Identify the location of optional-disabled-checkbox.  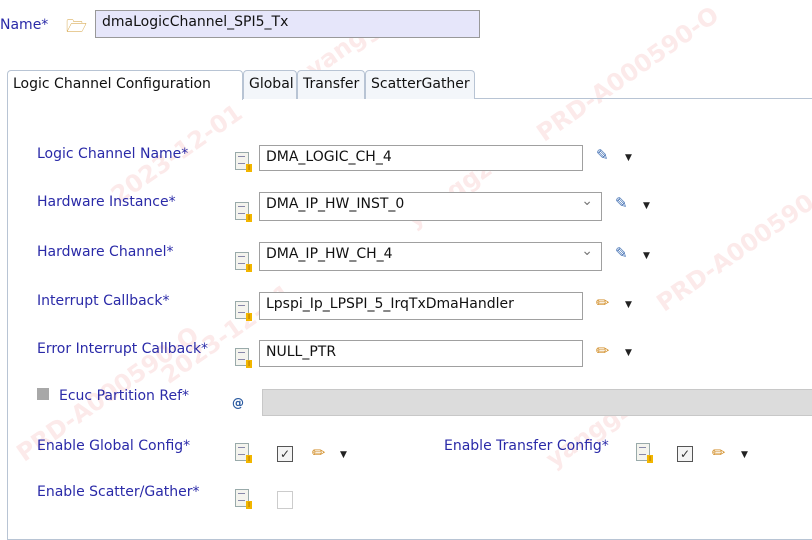
(43, 394).